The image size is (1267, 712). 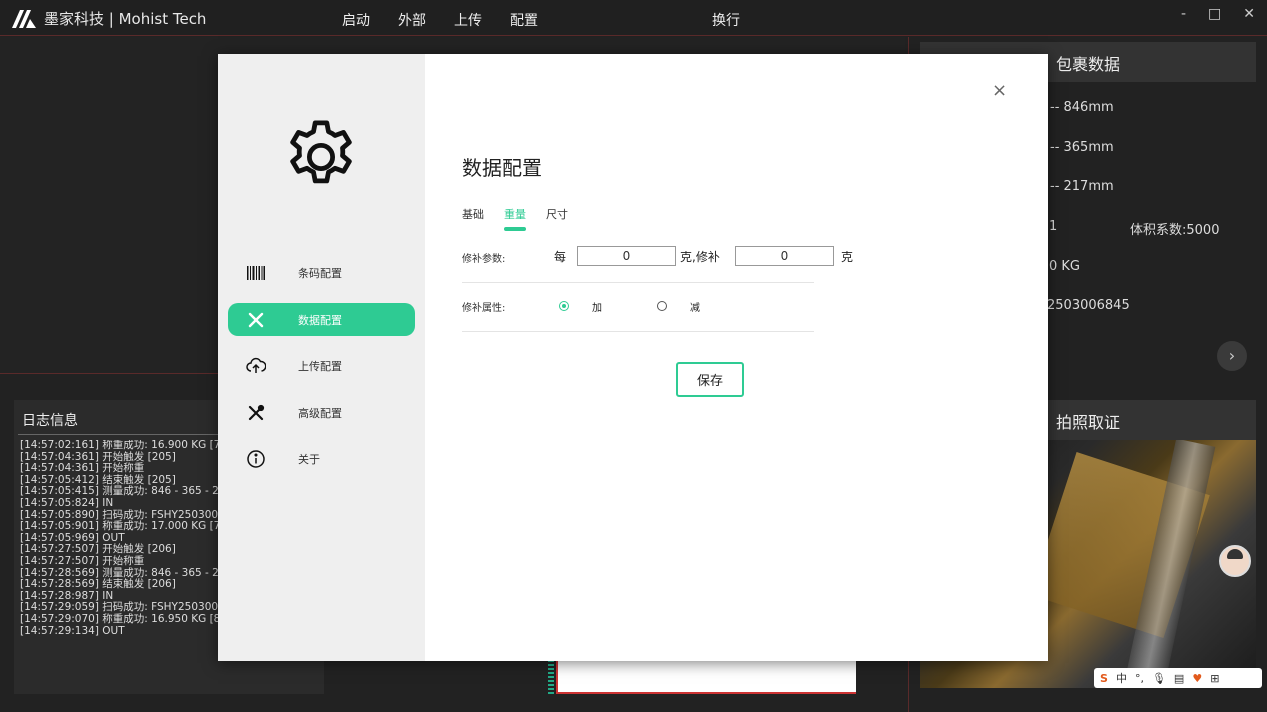 I want to click on sidebar-item-label: 条码配置, so click(x=320, y=273).